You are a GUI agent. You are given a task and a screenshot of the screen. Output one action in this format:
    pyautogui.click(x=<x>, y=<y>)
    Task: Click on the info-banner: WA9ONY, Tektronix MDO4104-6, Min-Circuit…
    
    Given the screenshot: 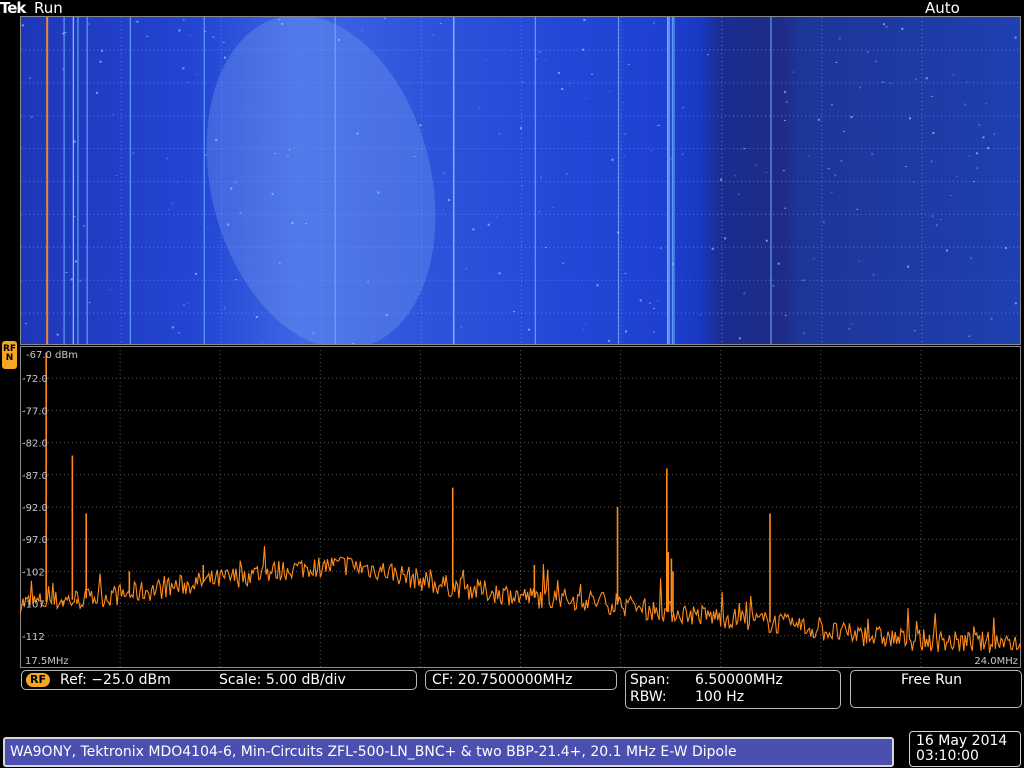 What is the action you would take?
    pyautogui.click(x=448, y=752)
    